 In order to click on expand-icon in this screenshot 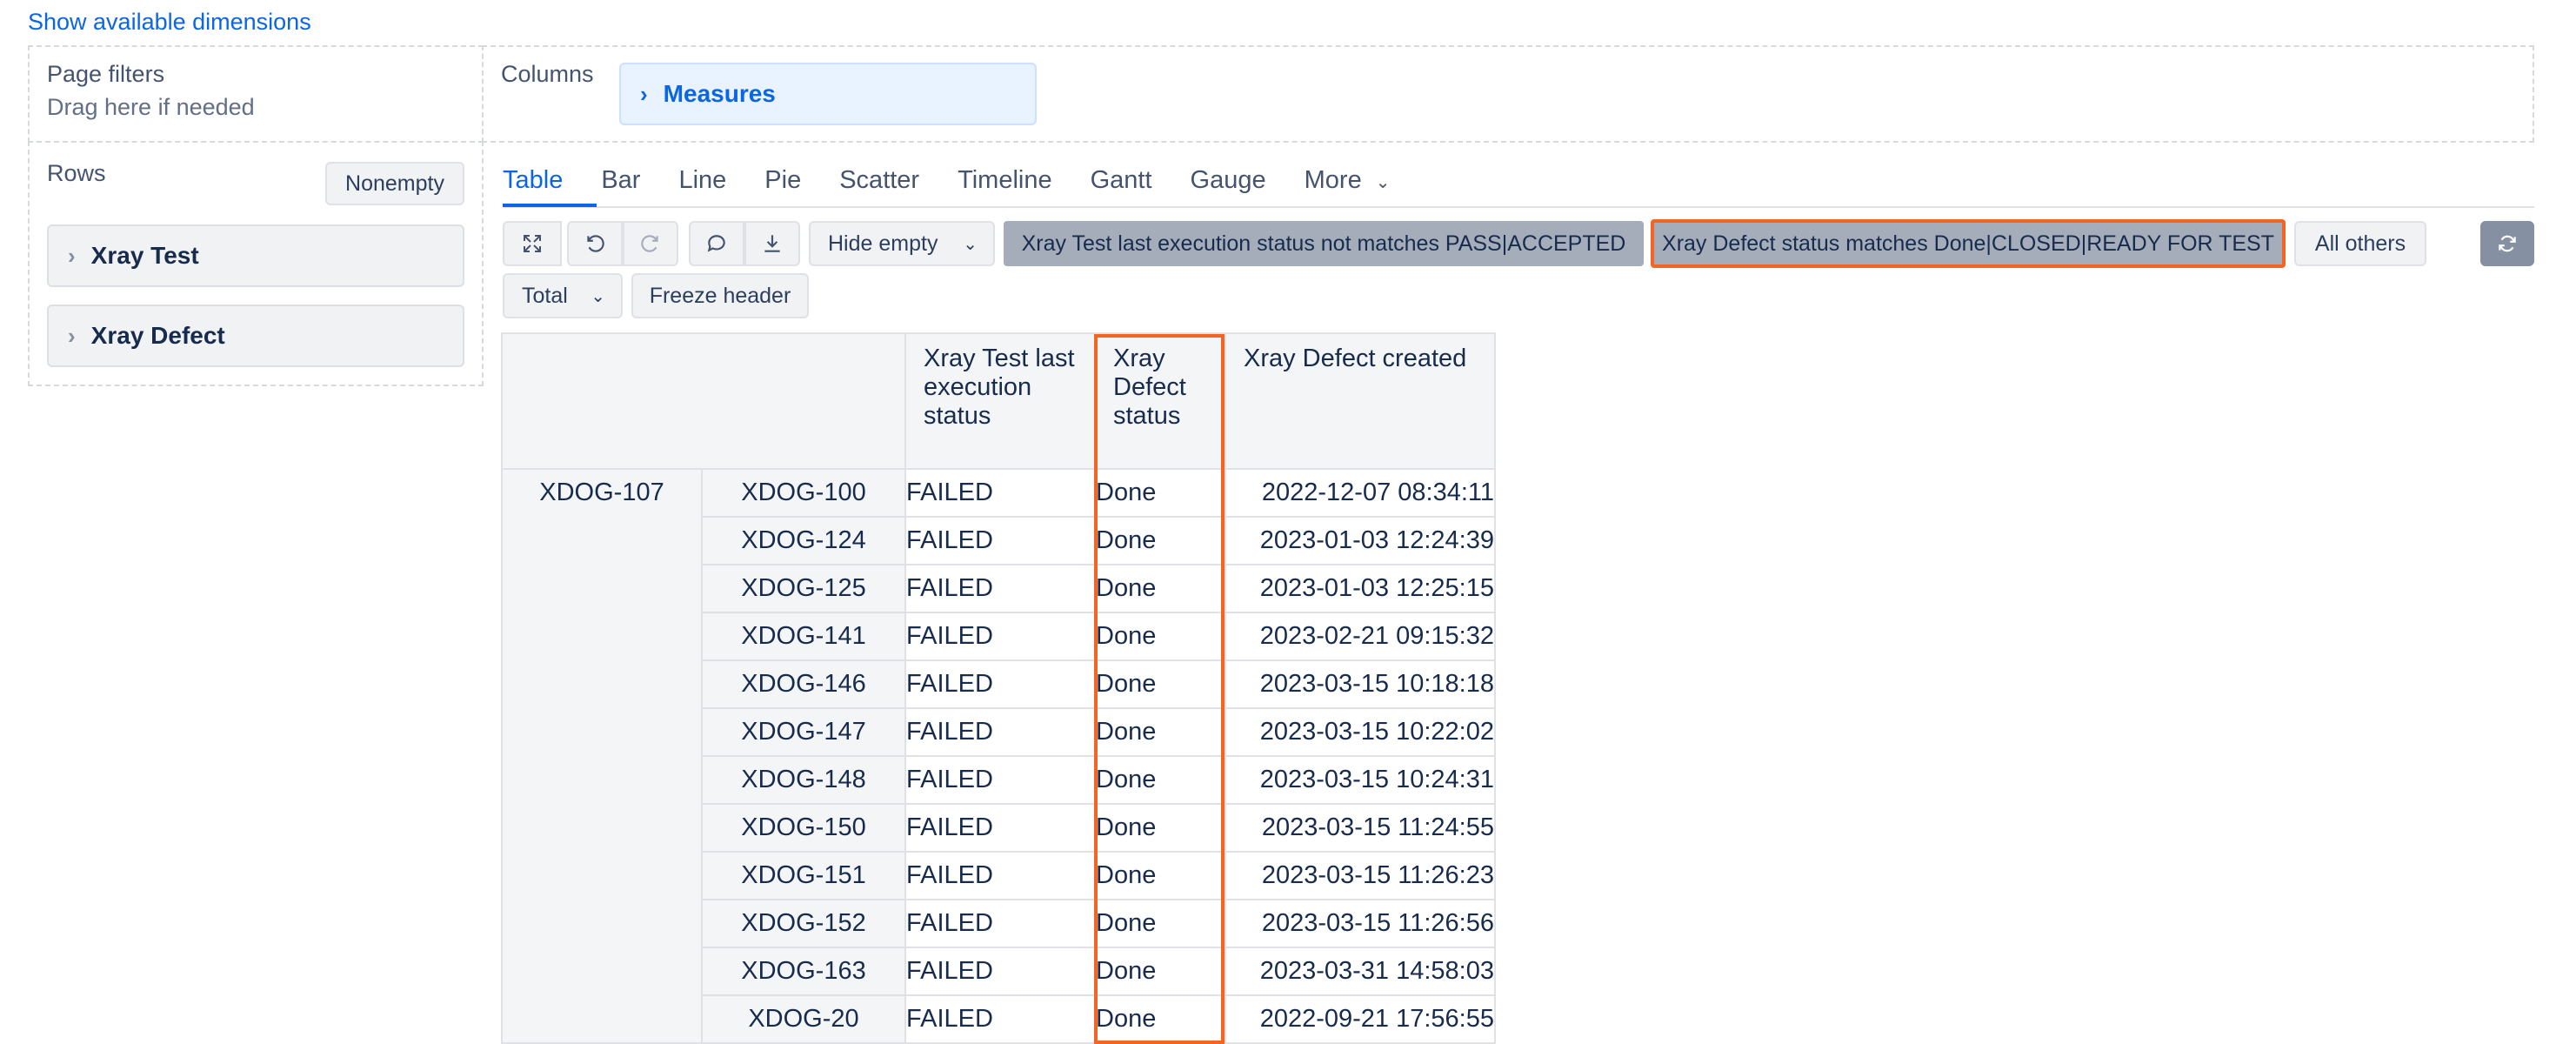, I will do `click(532, 243)`.